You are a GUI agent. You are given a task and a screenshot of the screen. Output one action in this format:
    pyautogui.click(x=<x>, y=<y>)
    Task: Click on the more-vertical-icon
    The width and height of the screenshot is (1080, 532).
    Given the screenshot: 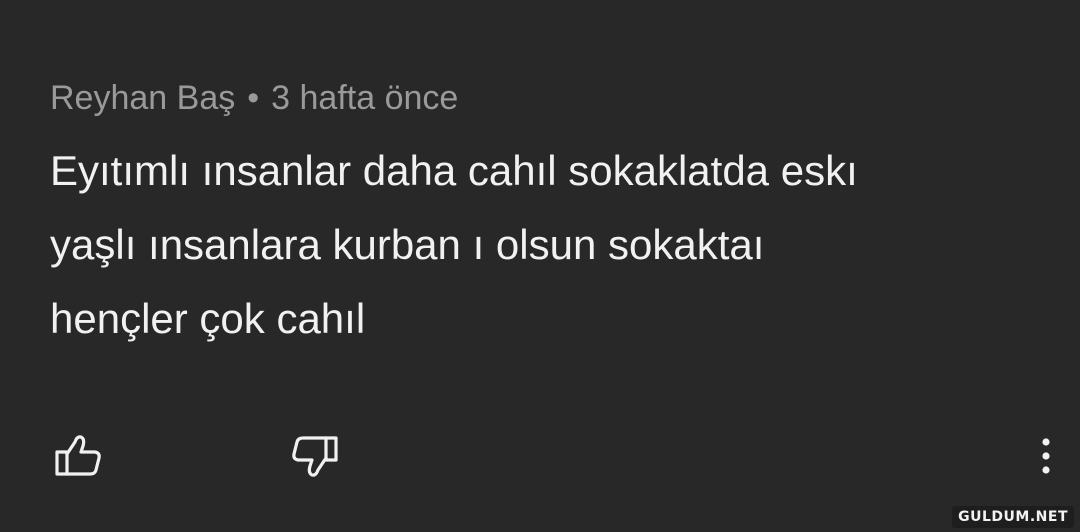 What is the action you would take?
    pyautogui.click(x=1046, y=456)
    